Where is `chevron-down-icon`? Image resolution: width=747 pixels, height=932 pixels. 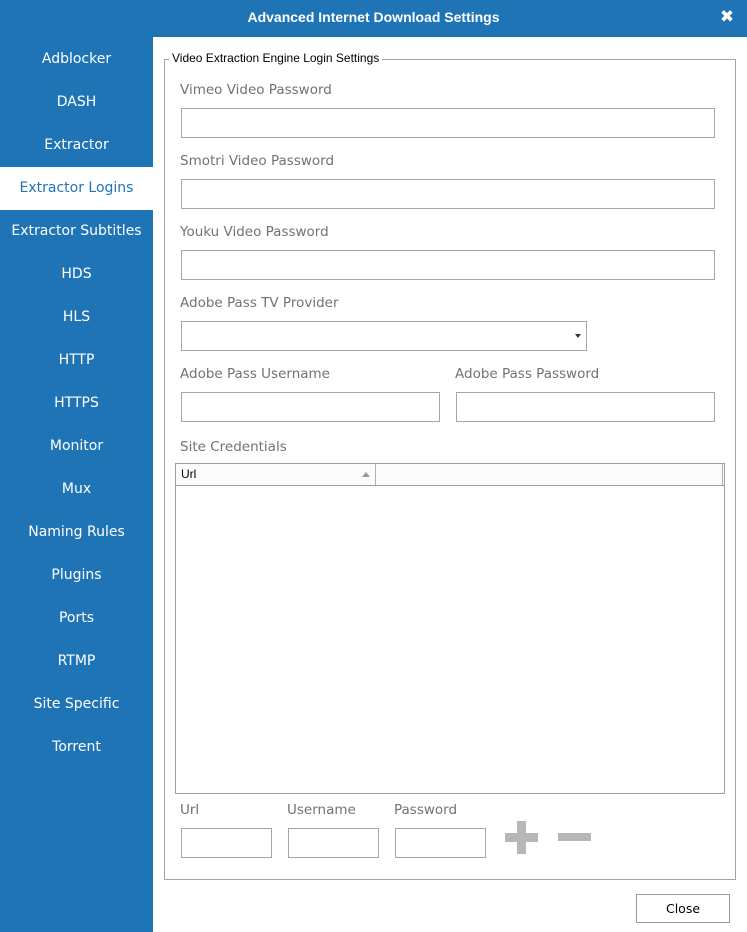
chevron-down-icon is located at coordinates (578, 336).